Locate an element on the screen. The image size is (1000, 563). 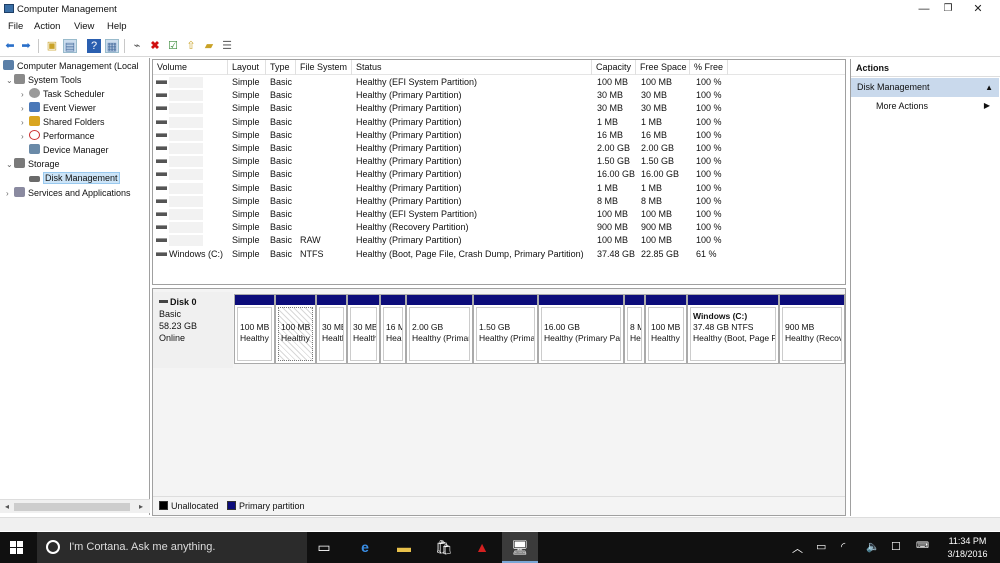
connect-icon: ⌁ is located at coordinates (137, 46).